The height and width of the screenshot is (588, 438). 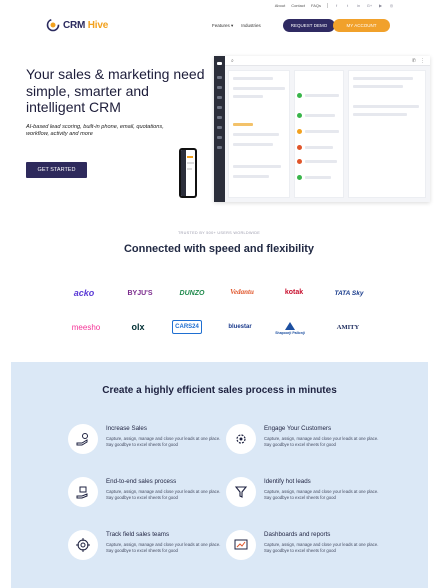 I want to click on client-logo-cars24: CARS24, so click(x=187, y=327).